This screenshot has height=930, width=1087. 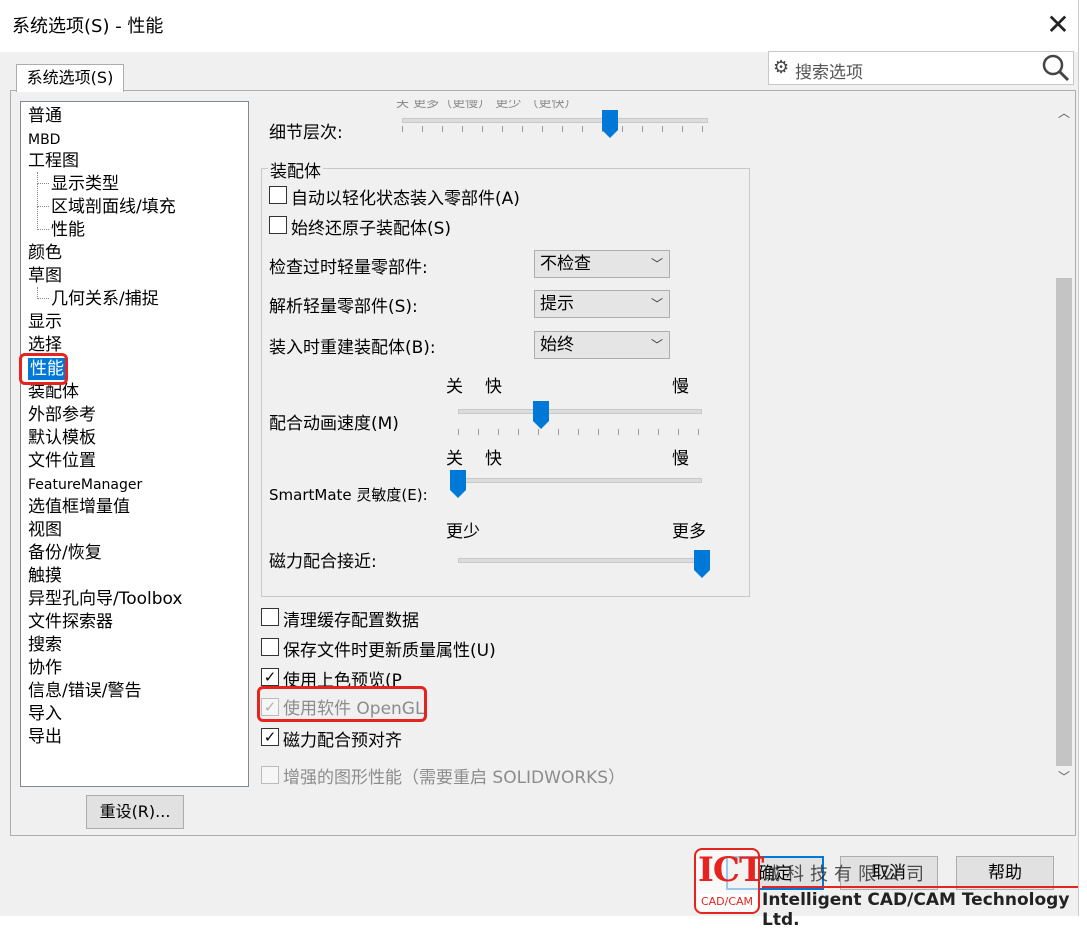 What do you see at coordinates (1082, 458) in the screenshot?
I see `window-edge` at bounding box center [1082, 458].